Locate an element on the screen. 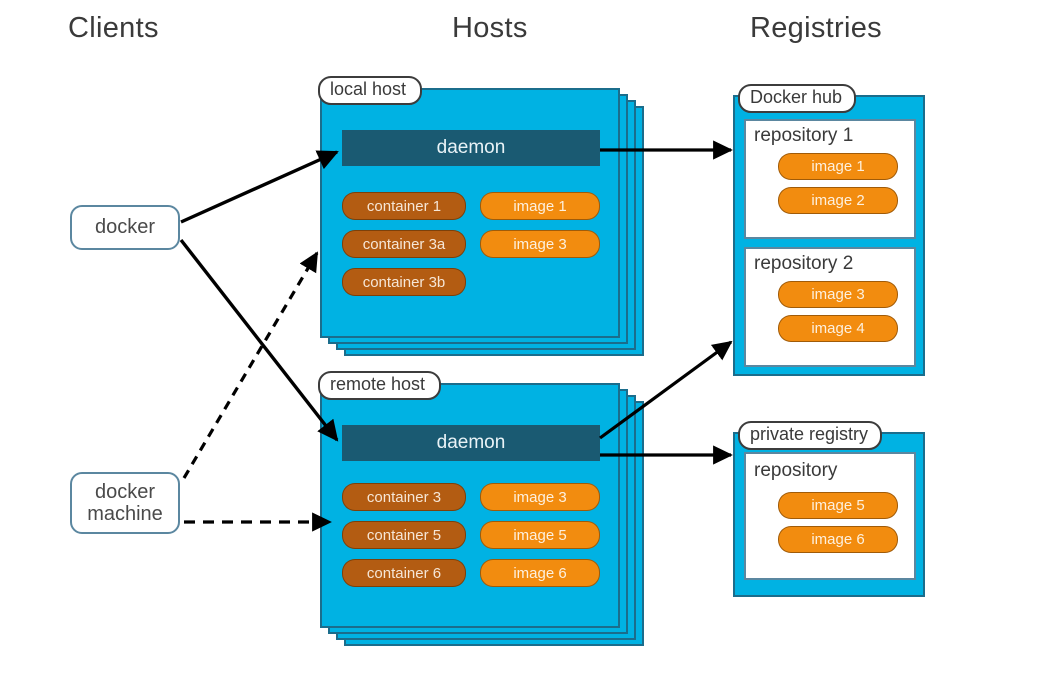 The width and height of the screenshot is (1051, 688). host-remote-daemon-label: daemon is located at coordinates (471, 442).